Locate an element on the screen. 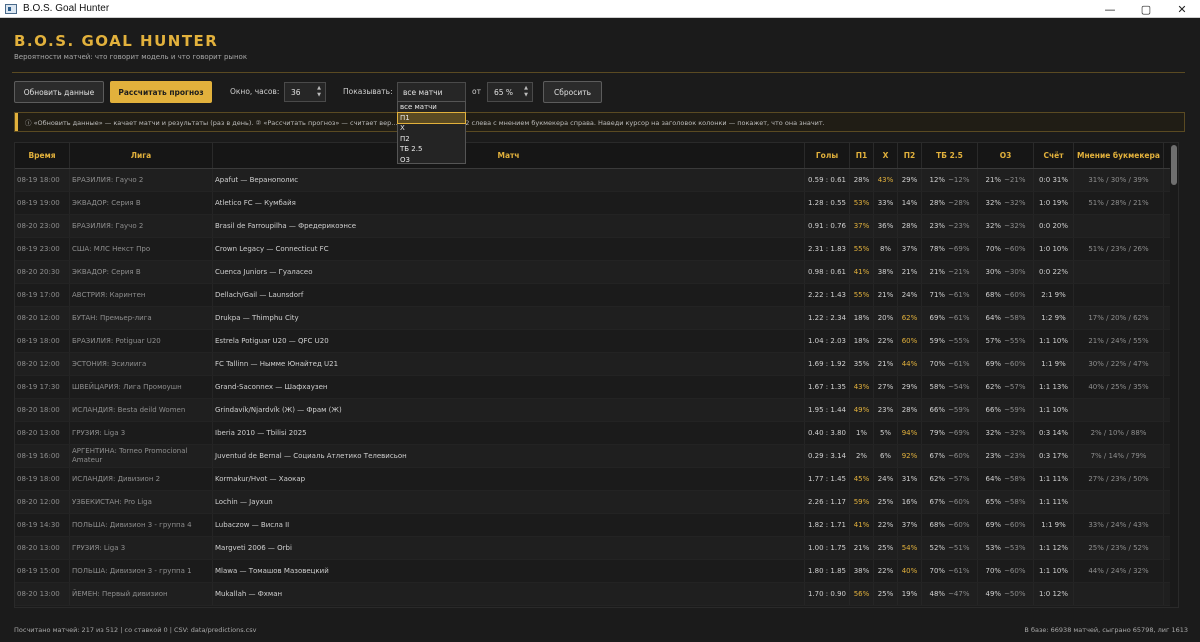 The width and height of the screenshot is (1200, 642). dropdown-option-all: все матчи is located at coordinates (431, 107).